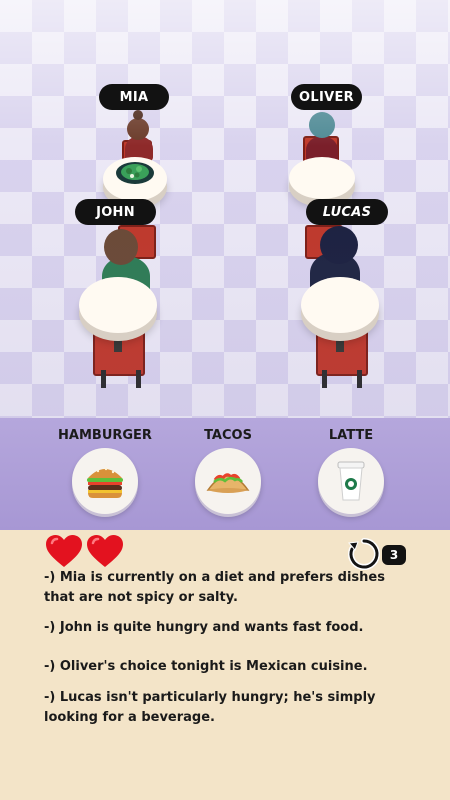 The width and height of the screenshot is (450, 800). What do you see at coordinates (364, 554) in the screenshot?
I see `undo-icon` at bounding box center [364, 554].